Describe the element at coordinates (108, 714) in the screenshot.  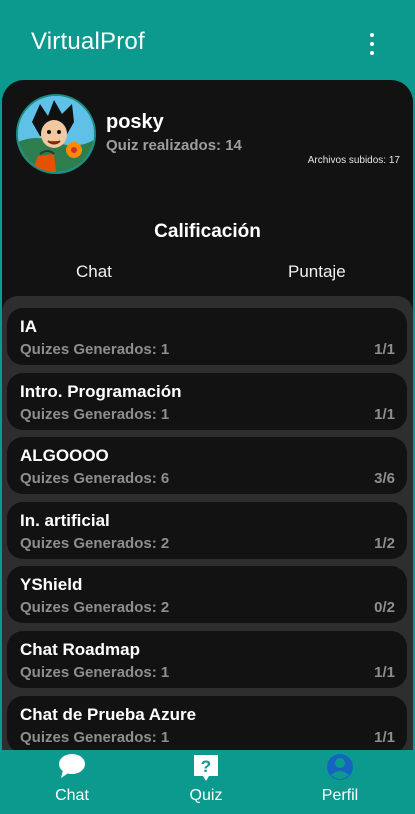
I see `chat-name: Chat de Prueba Azure` at that location.